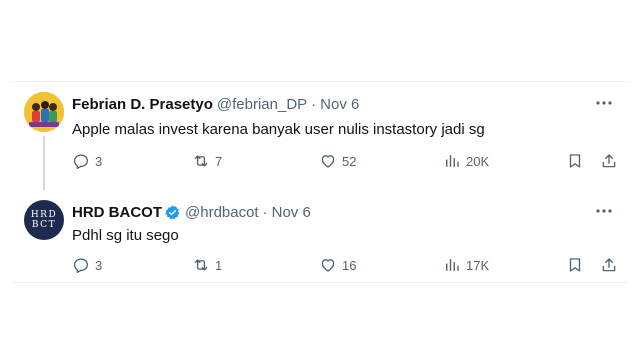  Describe the element at coordinates (349, 161) in the screenshot. I see `like-count: 52` at that location.